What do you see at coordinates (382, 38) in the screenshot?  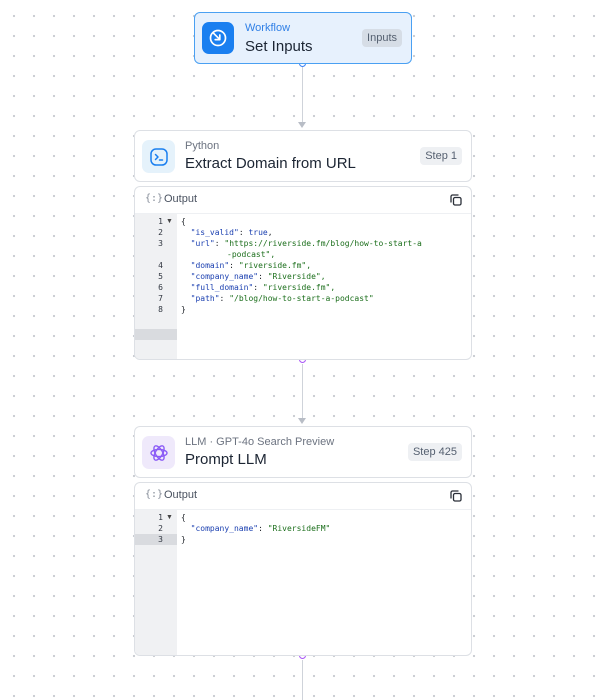 I see `inputs-badge: Inputs` at bounding box center [382, 38].